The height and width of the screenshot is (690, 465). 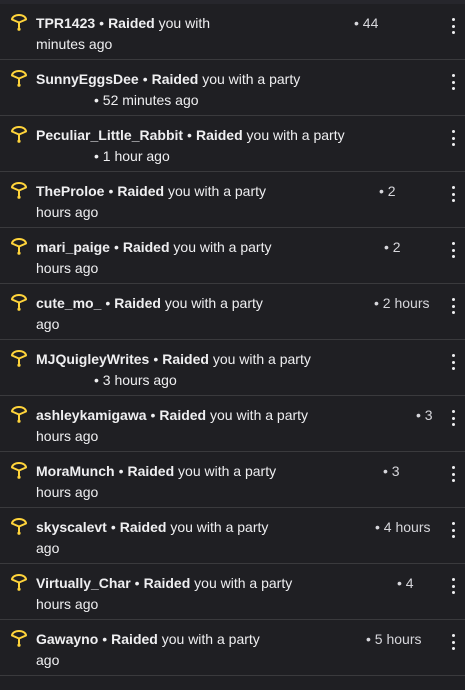 I want to click on action-detail: you with, so click(x=184, y=23).